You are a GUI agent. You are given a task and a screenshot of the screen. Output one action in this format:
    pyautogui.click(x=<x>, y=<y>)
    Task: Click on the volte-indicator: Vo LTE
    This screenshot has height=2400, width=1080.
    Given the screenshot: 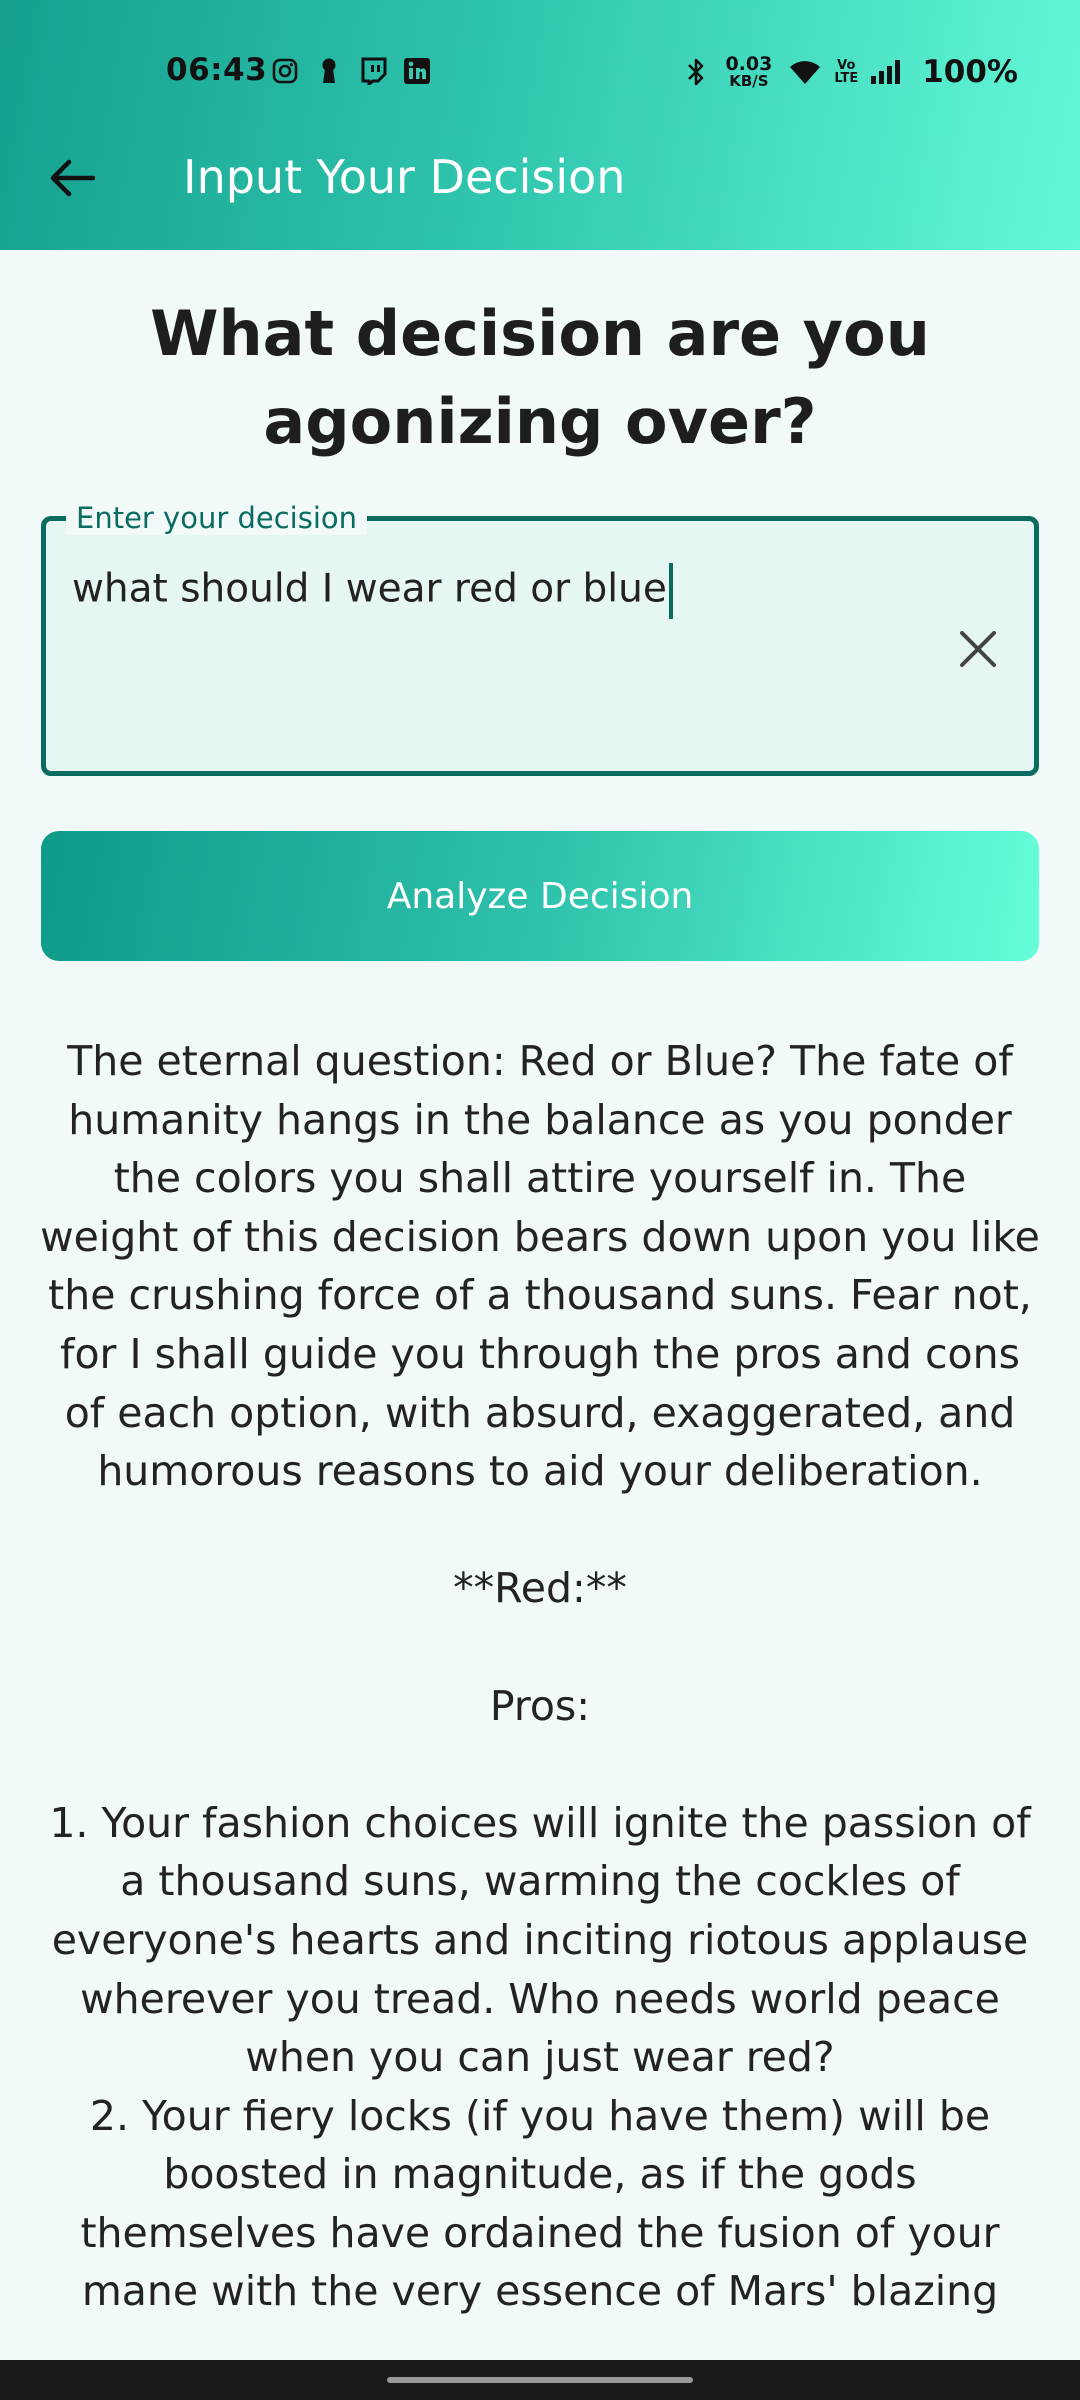 What is the action you would take?
    pyautogui.click(x=846, y=72)
    